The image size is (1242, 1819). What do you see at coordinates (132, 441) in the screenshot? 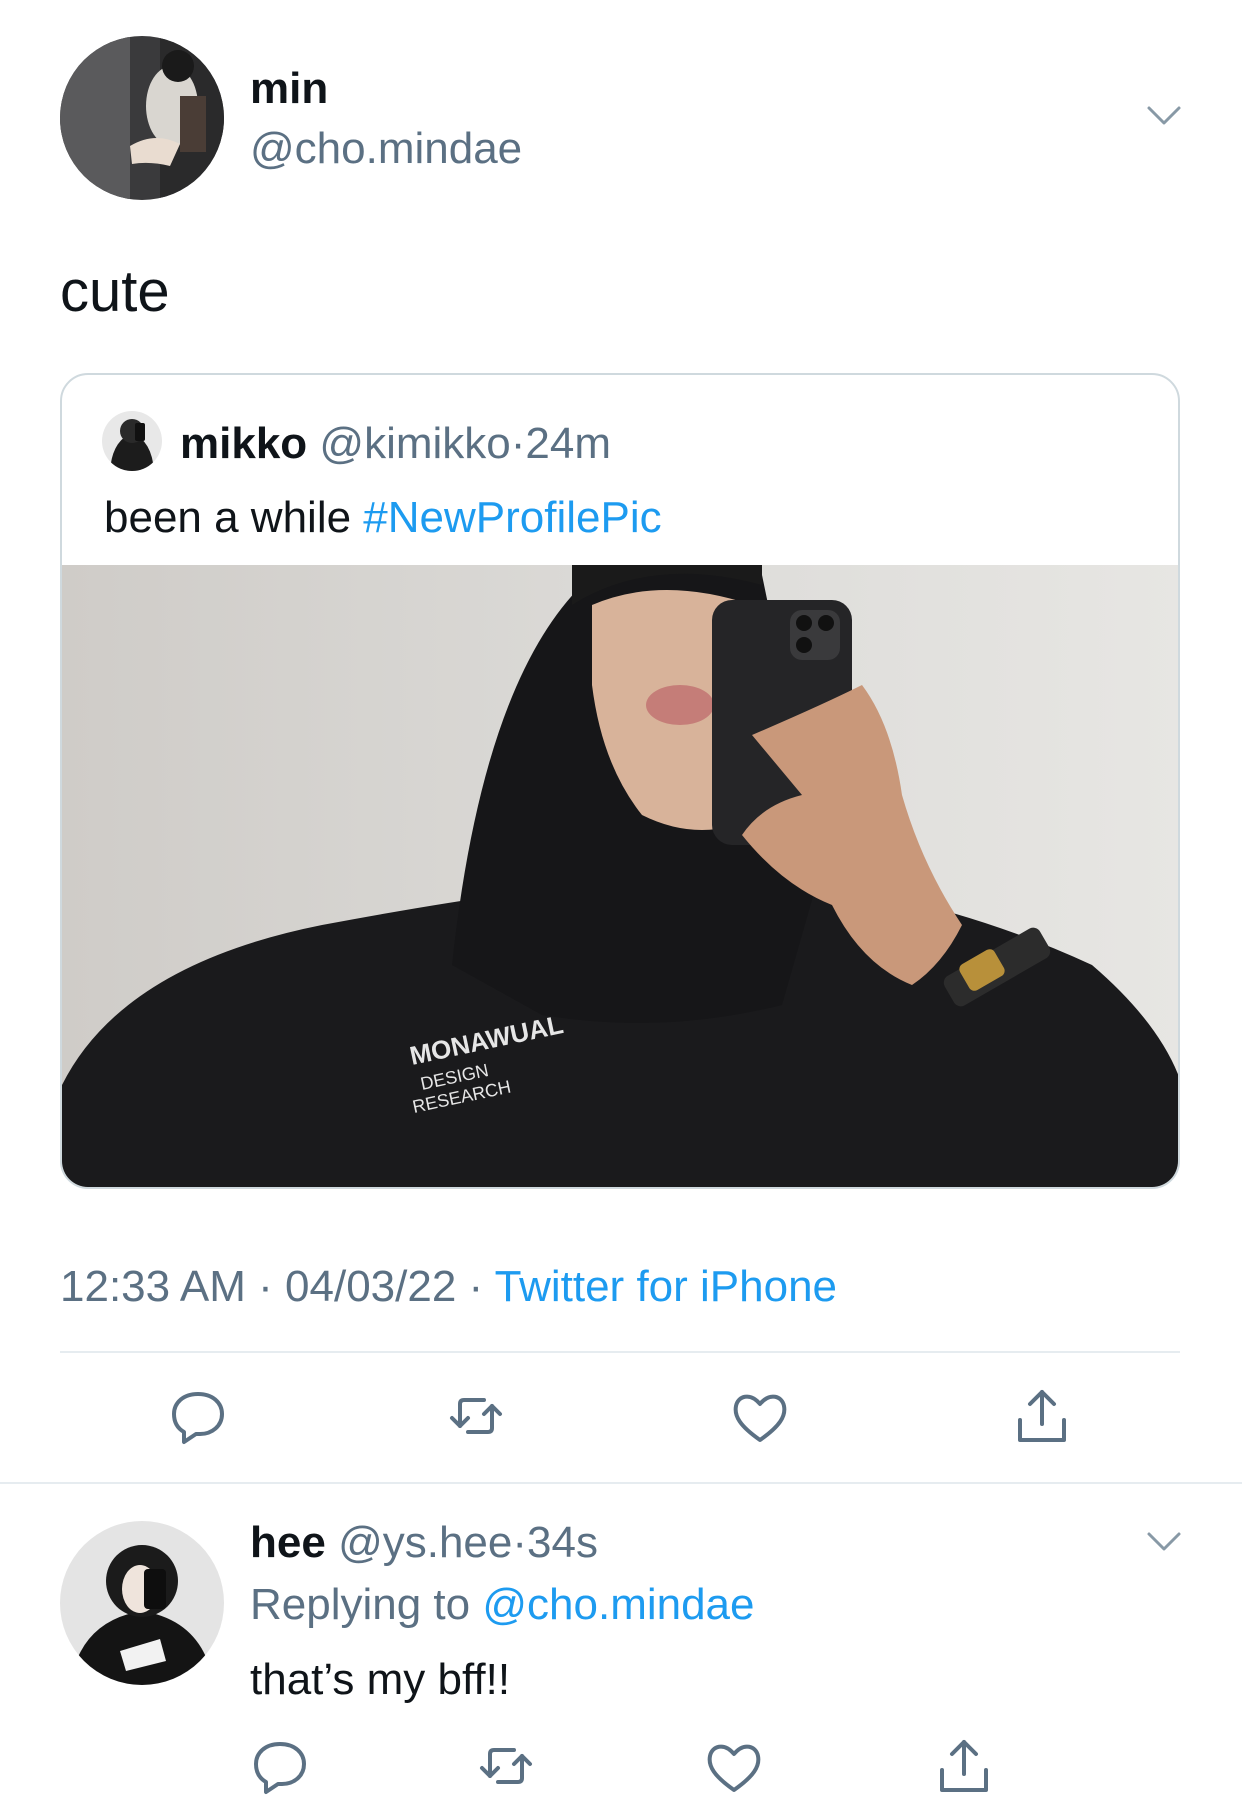
I see `quoted-author-avatar` at bounding box center [132, 441].